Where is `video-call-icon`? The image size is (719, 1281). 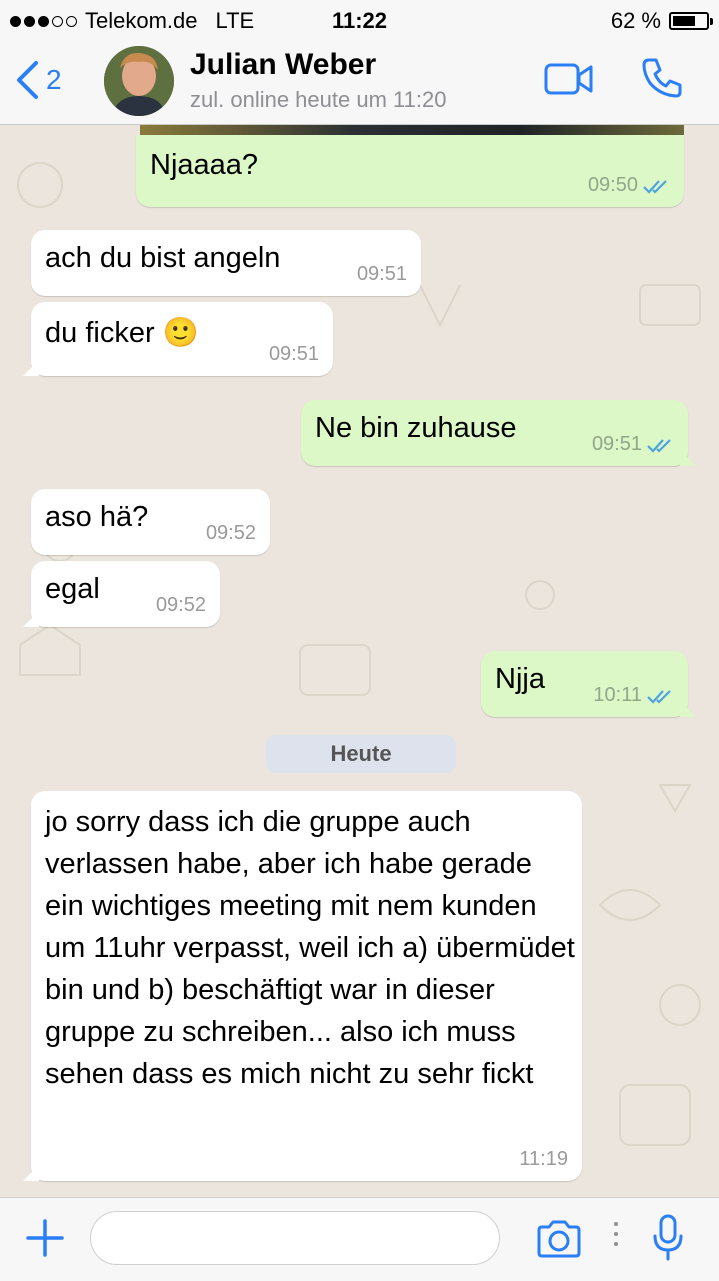
video-call-icon is located at coordinates (568, 79).